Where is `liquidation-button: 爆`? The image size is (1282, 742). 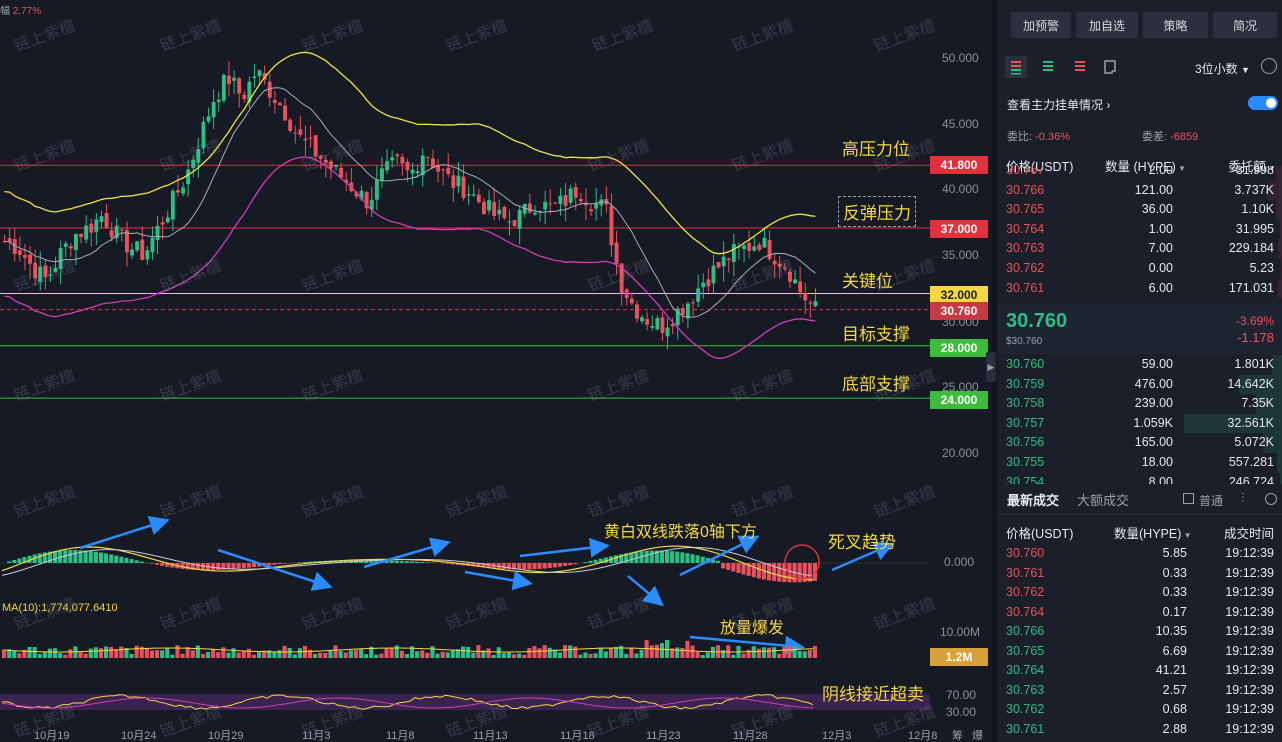
liquidation-button: 爆 is located at coordinates (977, 734).